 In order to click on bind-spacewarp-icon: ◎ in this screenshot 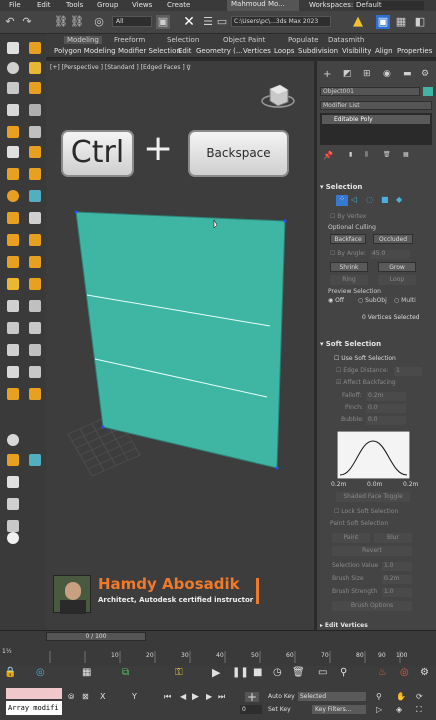, I will do `click(99, 22)`.